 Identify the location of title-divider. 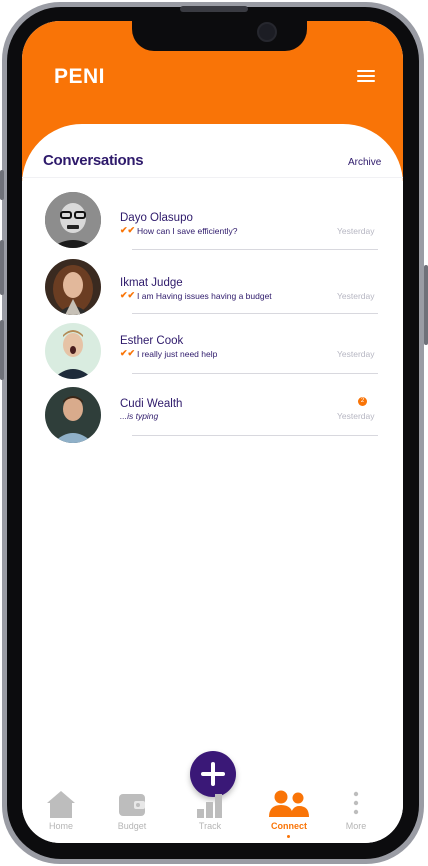
(212, 177).